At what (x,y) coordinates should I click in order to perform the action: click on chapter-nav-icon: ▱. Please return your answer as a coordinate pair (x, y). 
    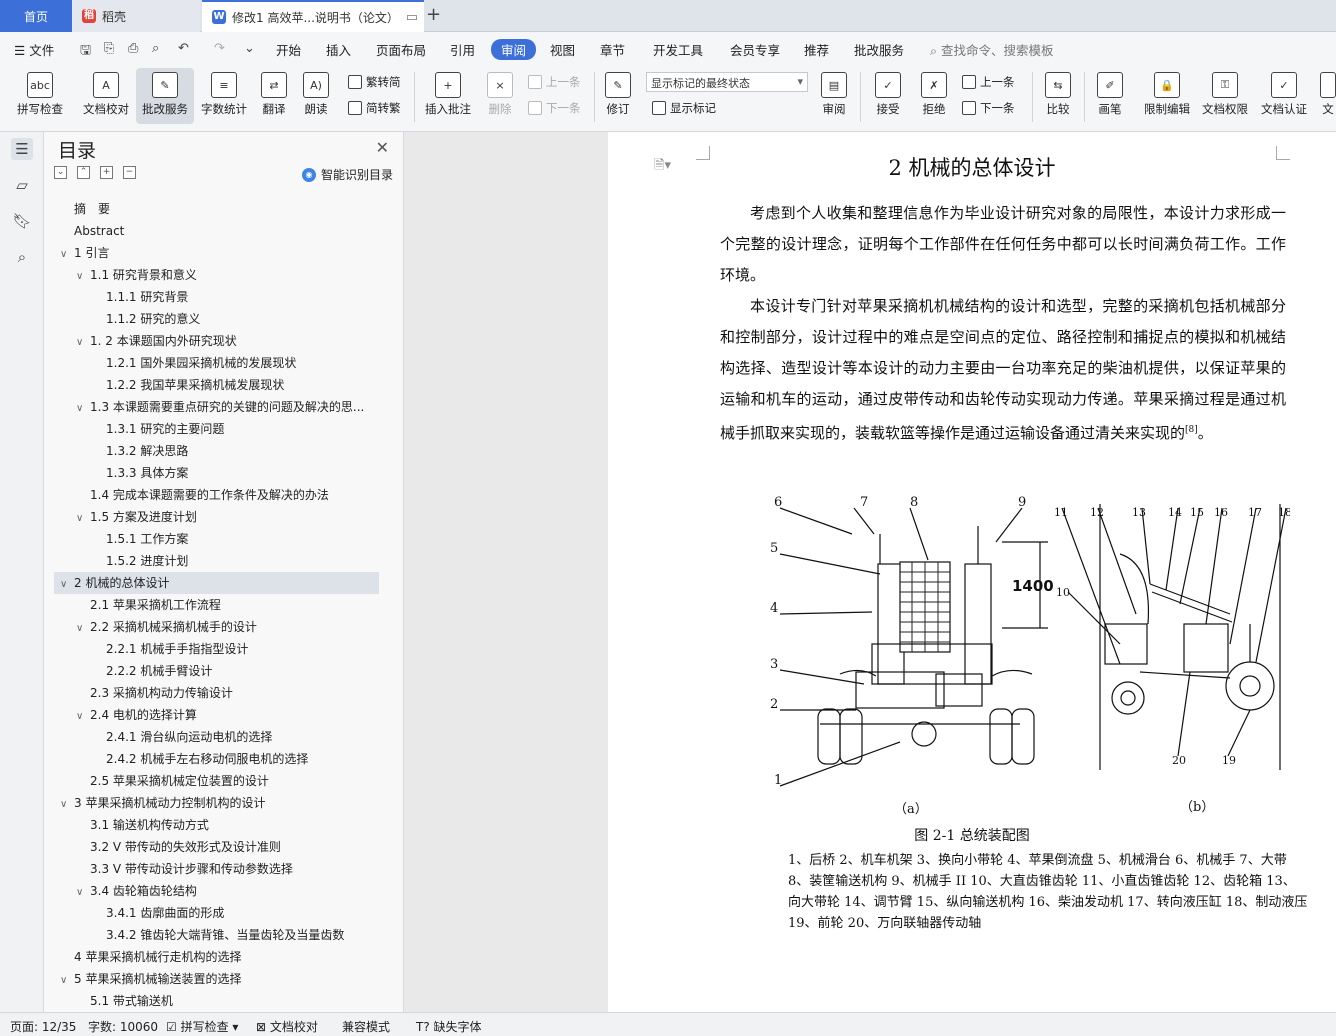
    Looking at the image, I should click on (22, 185).